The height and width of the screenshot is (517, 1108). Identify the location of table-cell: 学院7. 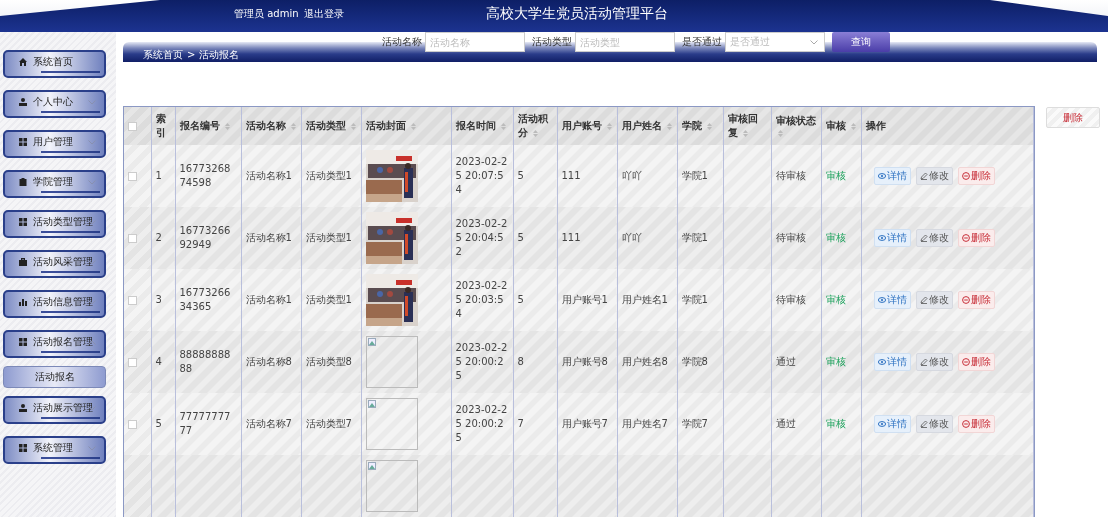
(694, 423).